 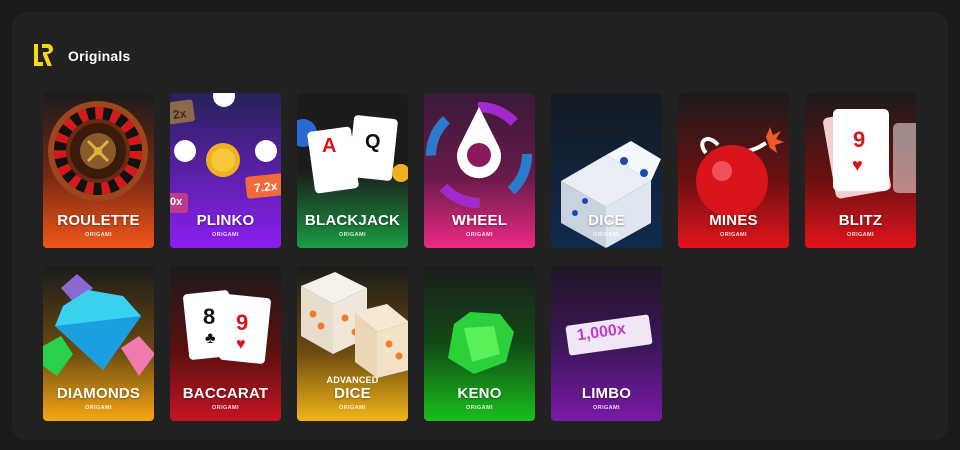 What do you see at coordinates (352, 343) in the screenshot?
I see `game-card-advanced-dice: ADVANCED DICE ORIGAMI` at bounding box center [352, 343].